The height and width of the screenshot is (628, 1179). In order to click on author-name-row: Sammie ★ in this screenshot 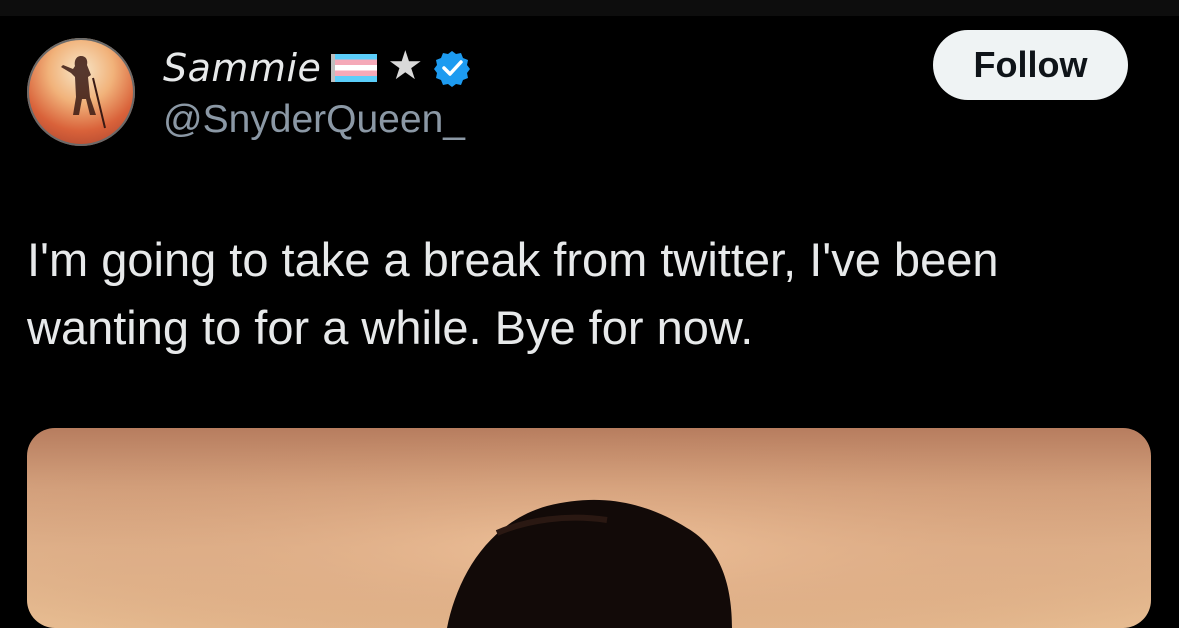, I will do `click(317, 68)`.